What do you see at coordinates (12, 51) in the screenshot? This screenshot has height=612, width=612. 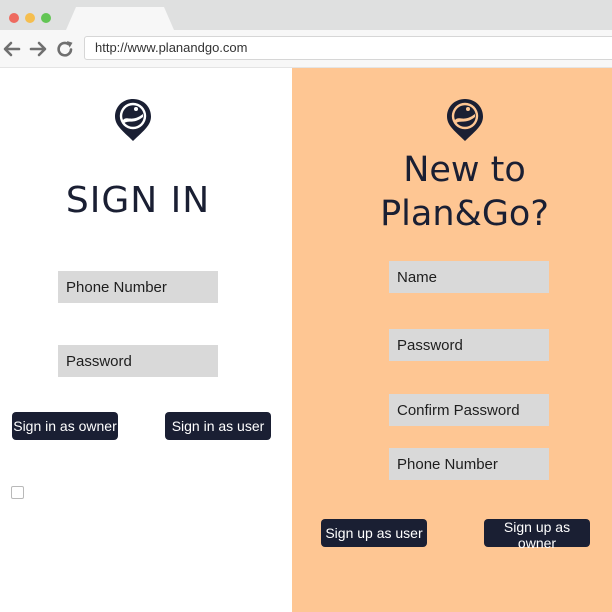 I see `arrow-left-icon` at bounding box center [12, 51].